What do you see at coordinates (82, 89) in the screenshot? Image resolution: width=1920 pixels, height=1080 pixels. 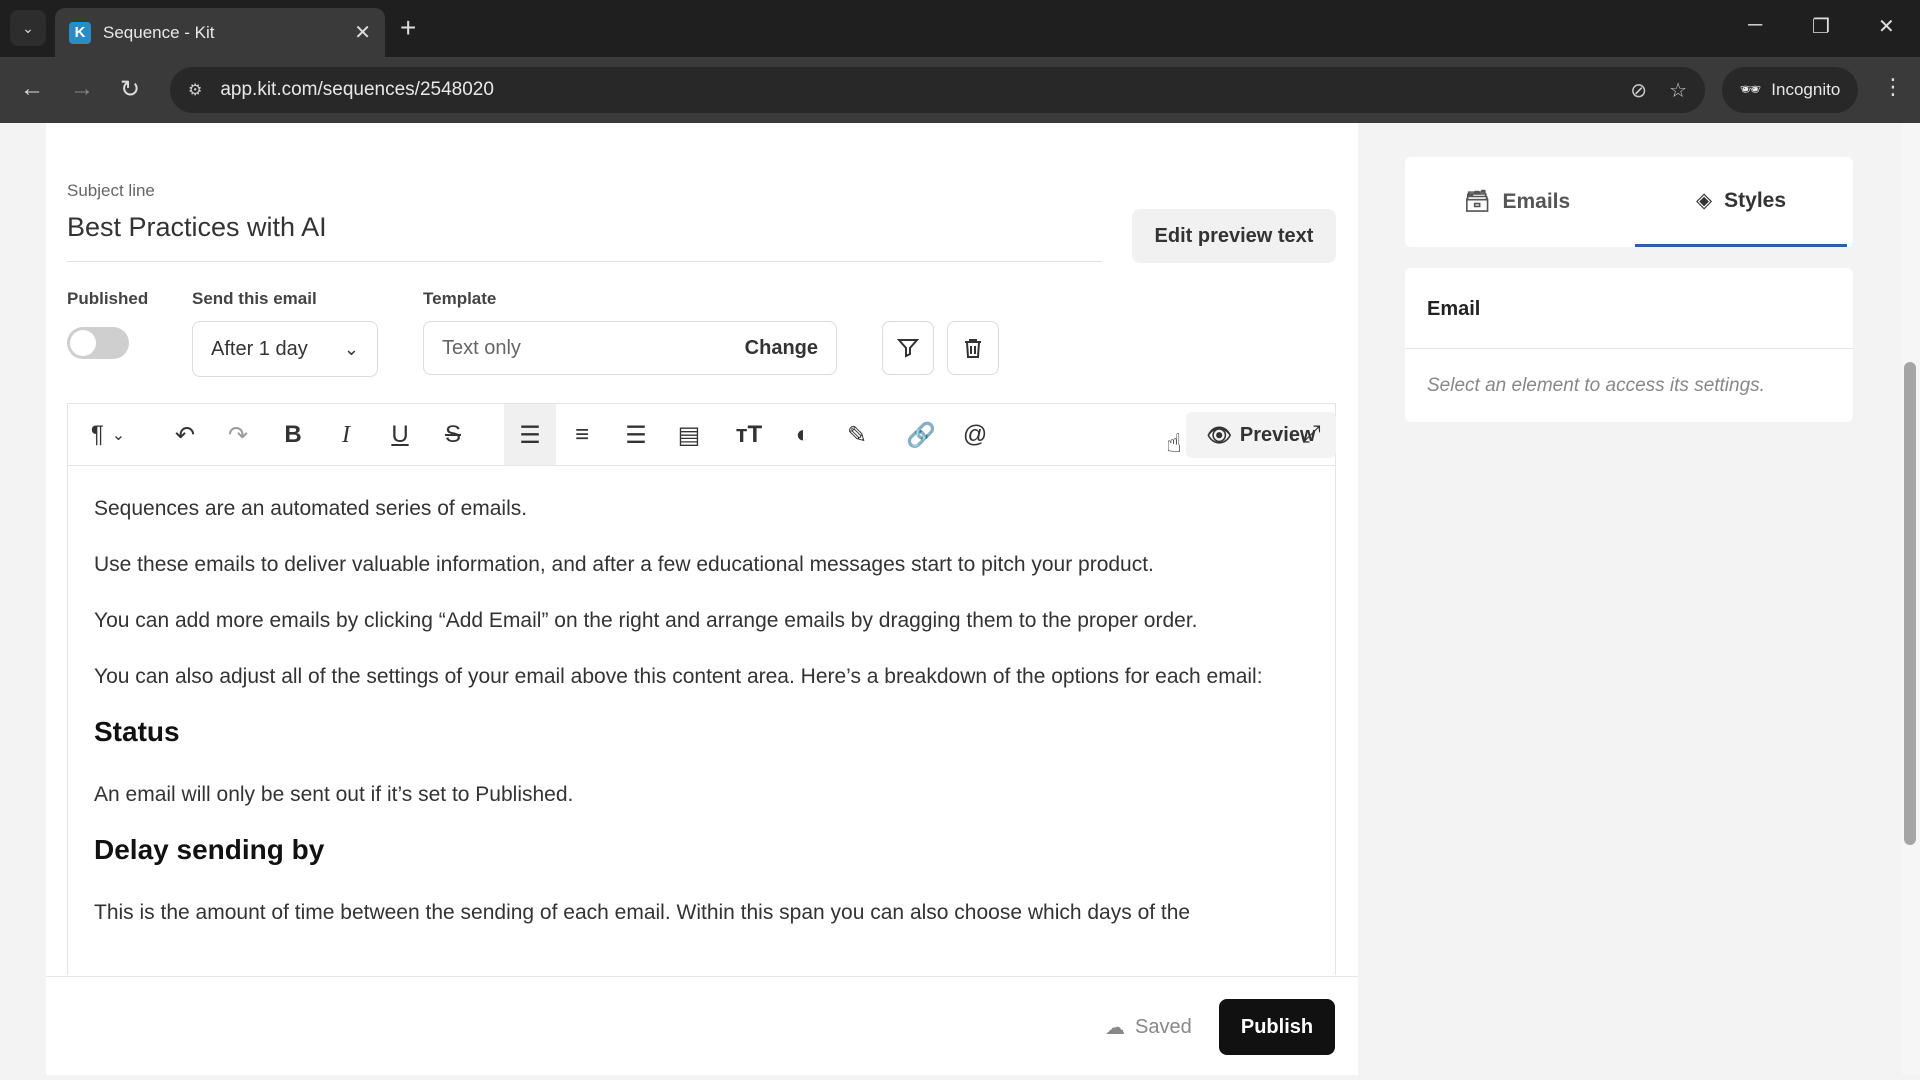 I see `forward-icon: →` at bounding box center [82, 89].